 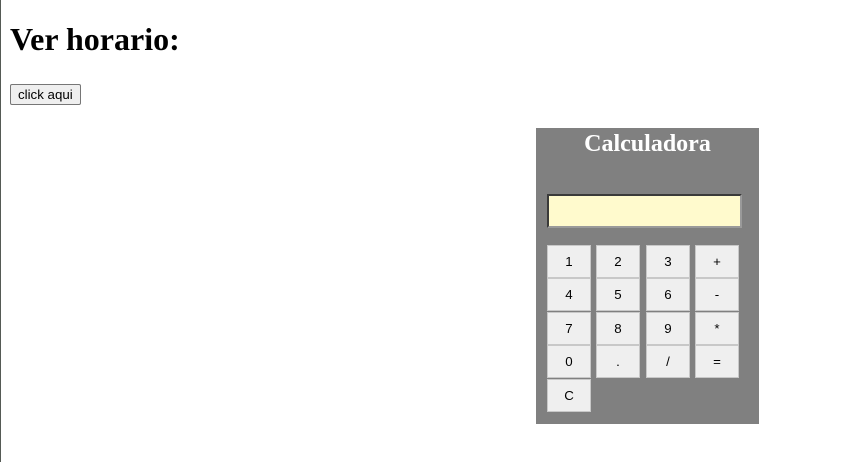 I want to click on key-decimal-button: ., so click(x=618, y=361).